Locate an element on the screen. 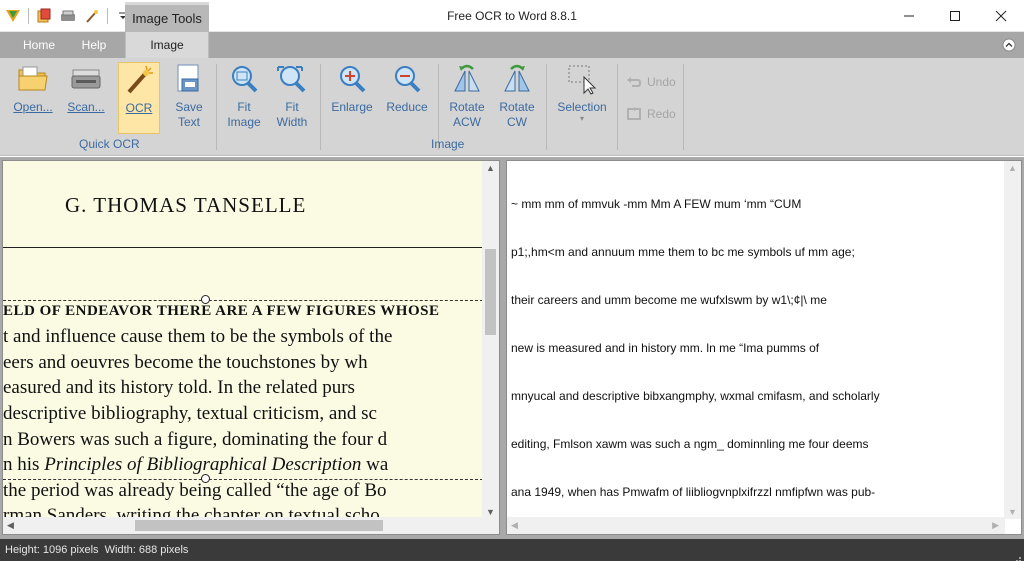 The width and height of the screenshot is (1024, 561). fit-width-button: Fit Width is located at coordinates (292, 98).